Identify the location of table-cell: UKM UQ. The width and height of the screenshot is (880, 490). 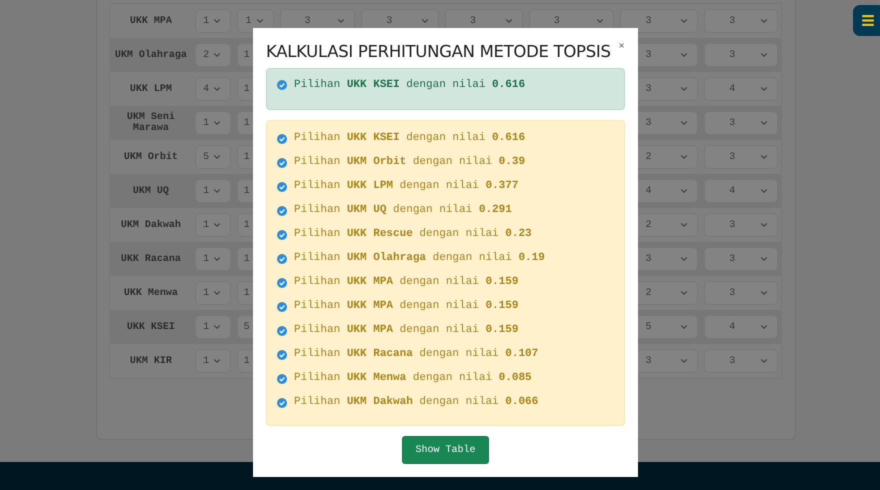
(150, 191).